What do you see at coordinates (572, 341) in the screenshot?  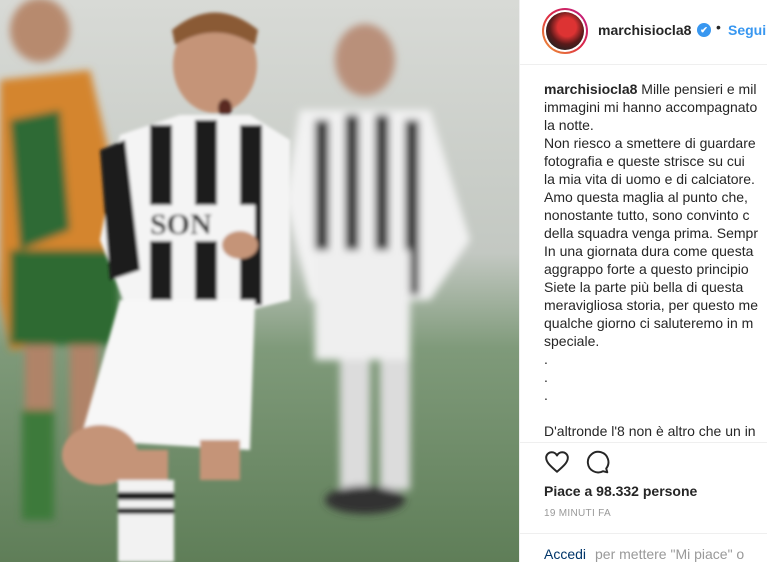 I see `caption-line: speciale.` at bounding box center [572, 341].